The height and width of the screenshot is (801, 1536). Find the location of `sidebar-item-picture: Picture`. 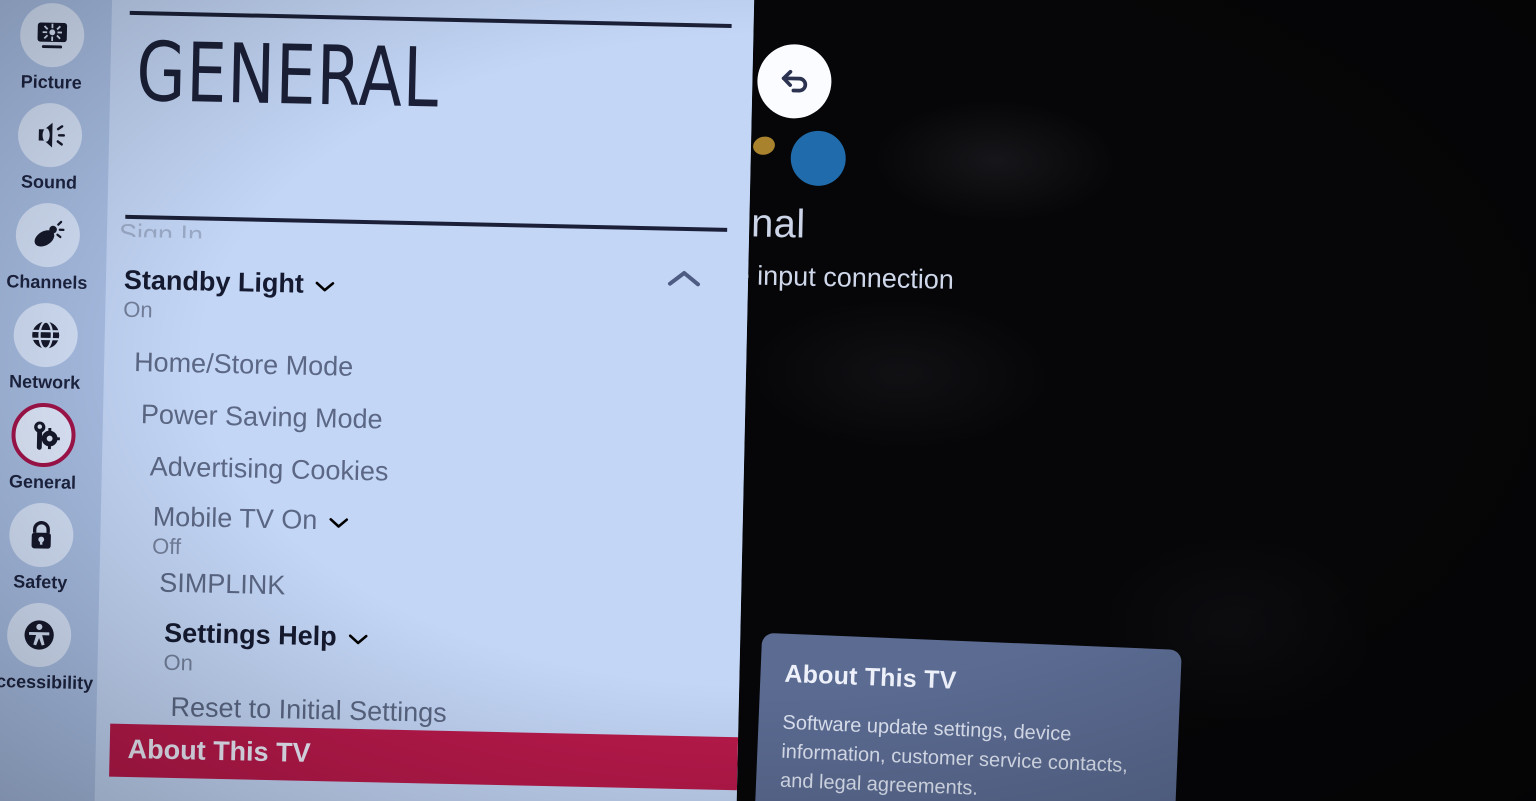

sidebar-item-picture: Picture is located at coordinates (56, 48).